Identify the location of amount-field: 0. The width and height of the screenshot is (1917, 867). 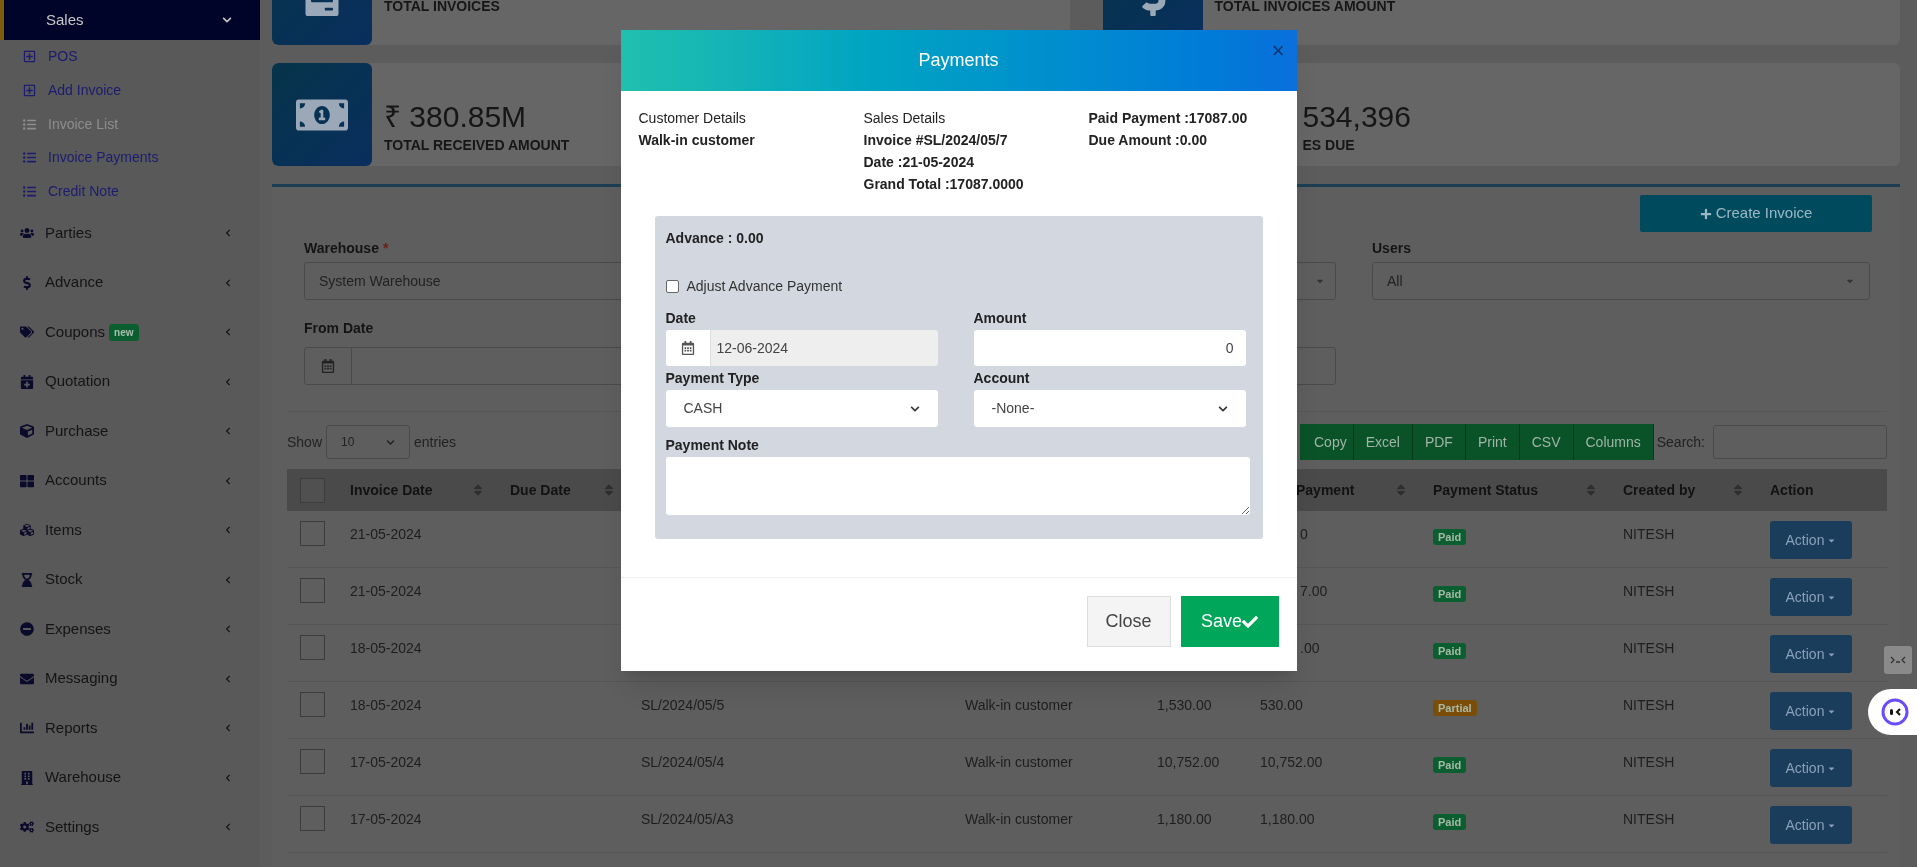
(1109, 348).